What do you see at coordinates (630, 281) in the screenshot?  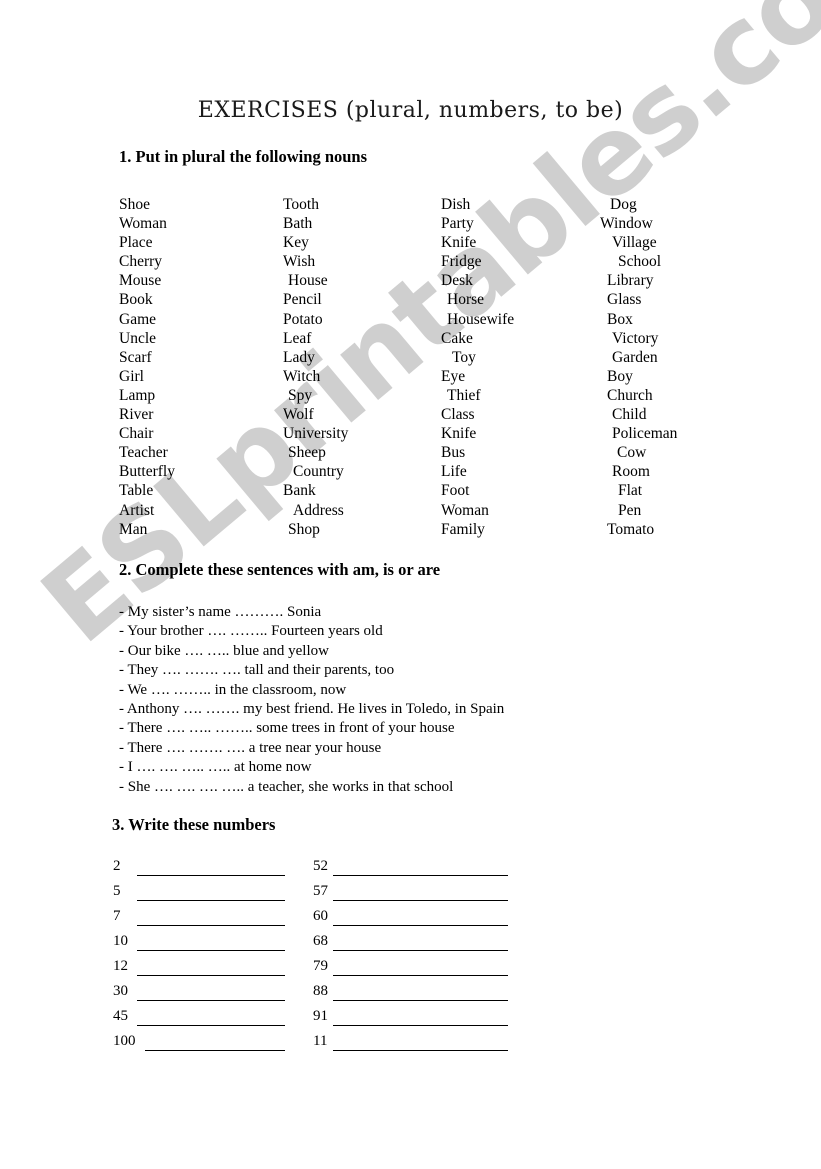 I see `list-item: Library` at bounding box center [630, 281].